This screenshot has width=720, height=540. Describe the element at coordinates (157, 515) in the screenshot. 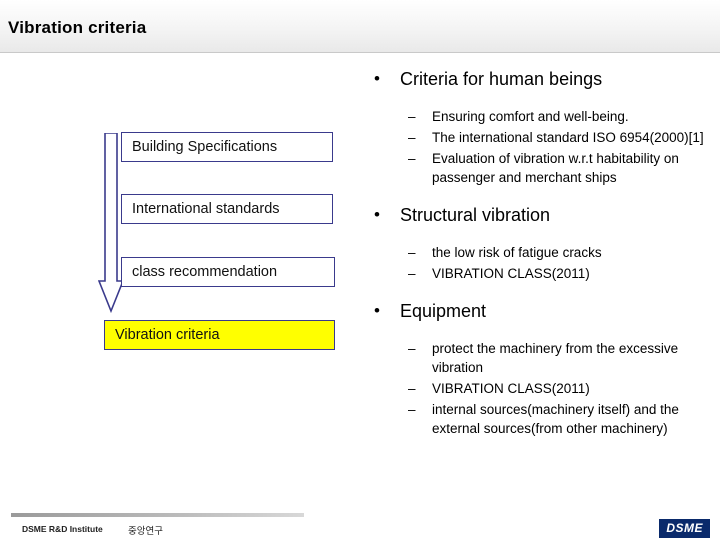

I see `footer-divider` at that location.